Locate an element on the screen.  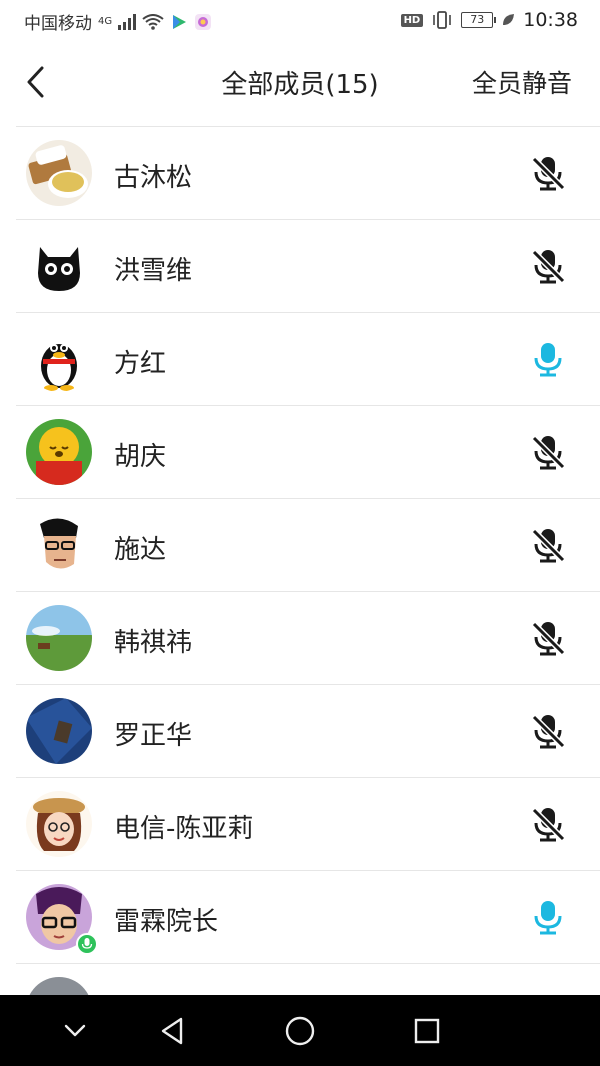
member-name: 洪雪维 is located at coordinates (153, 271).